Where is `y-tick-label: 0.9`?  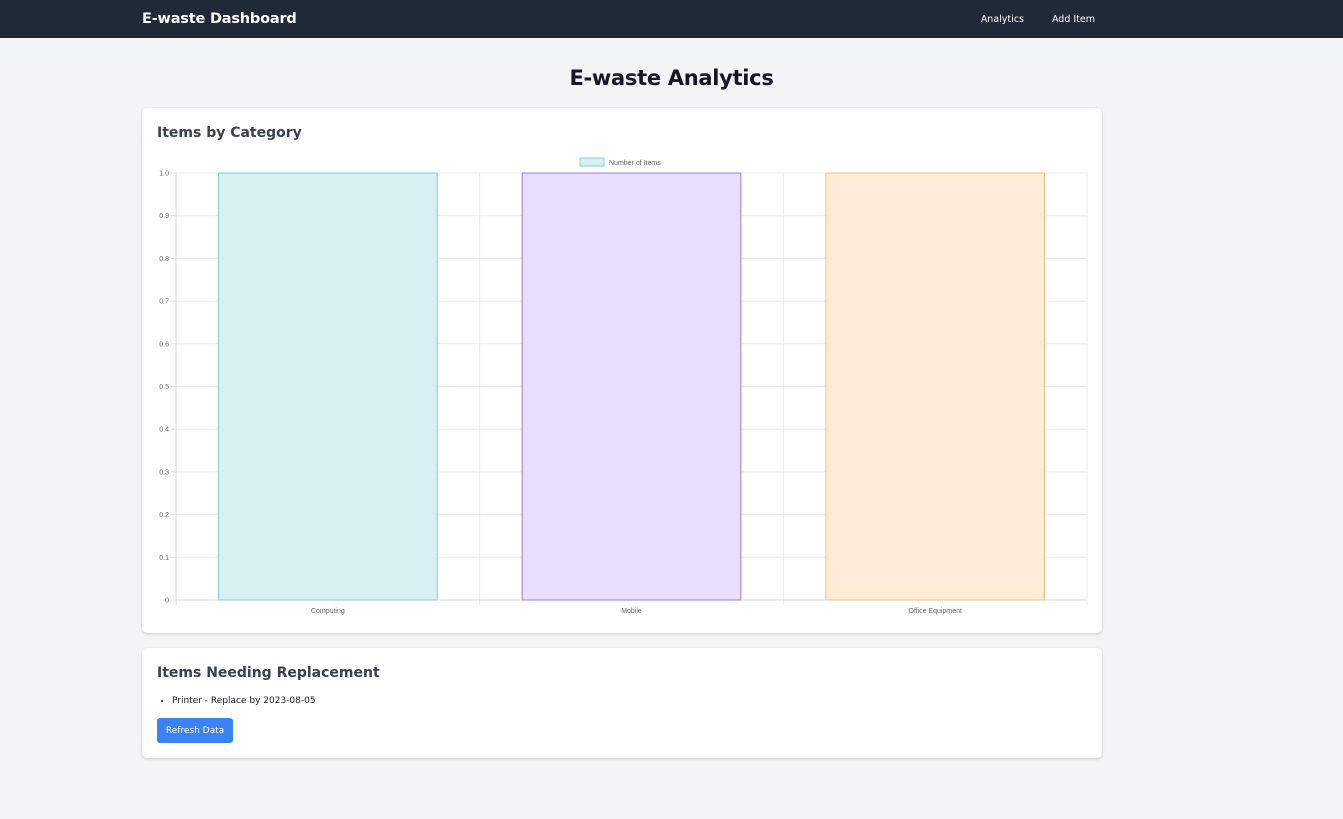
y-tick-label: 0.9 is located at coordinates (164, 216).